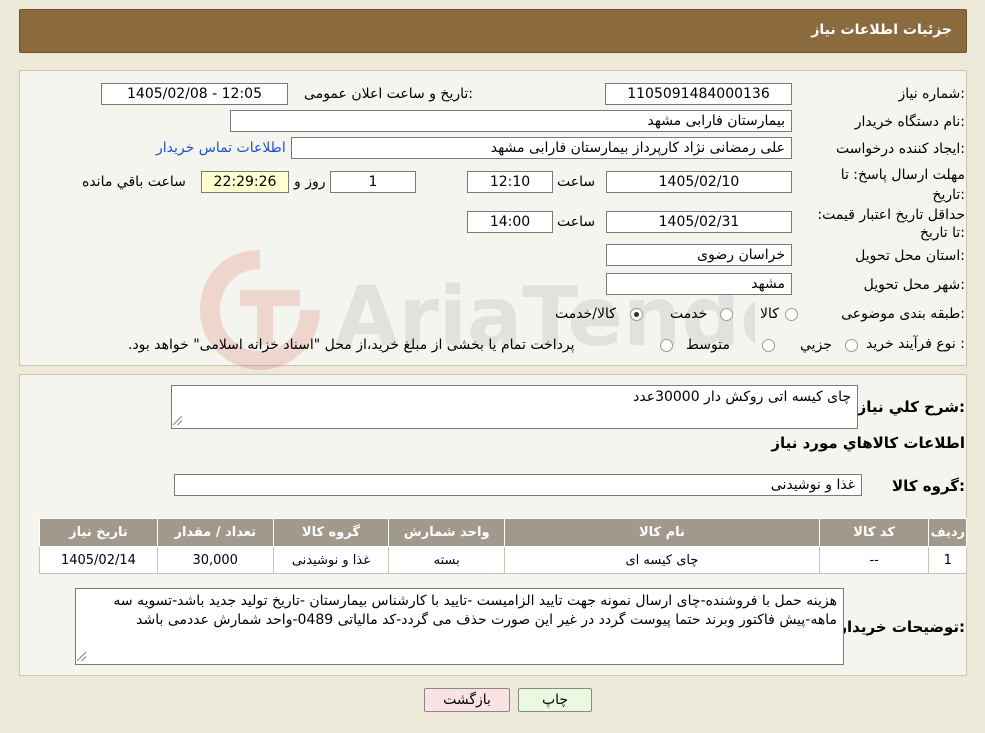  I want to click on page-header: جزئیات اطلاعات نیاز, so click(493, 31).